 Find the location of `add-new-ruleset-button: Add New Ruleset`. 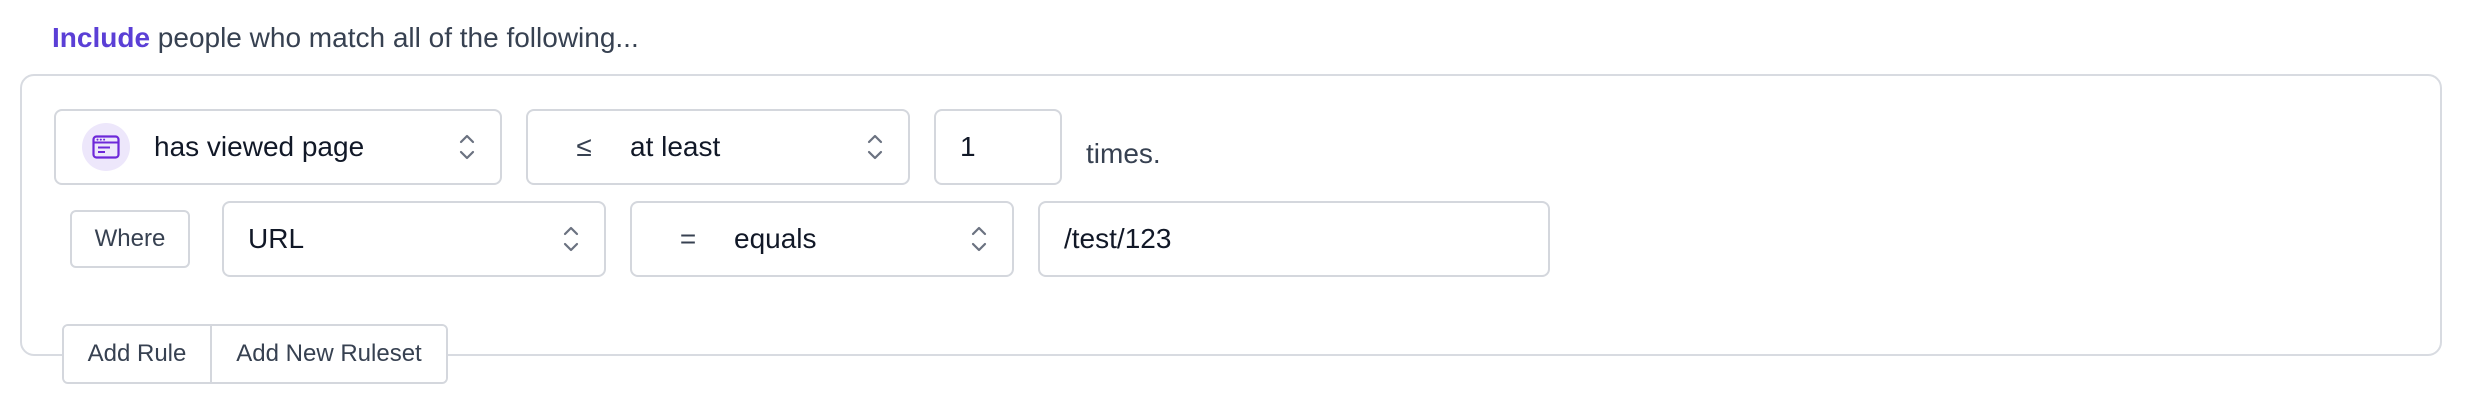

add-new-ruleset-button: Add New Ruleset is located at coordinates (328, 354).